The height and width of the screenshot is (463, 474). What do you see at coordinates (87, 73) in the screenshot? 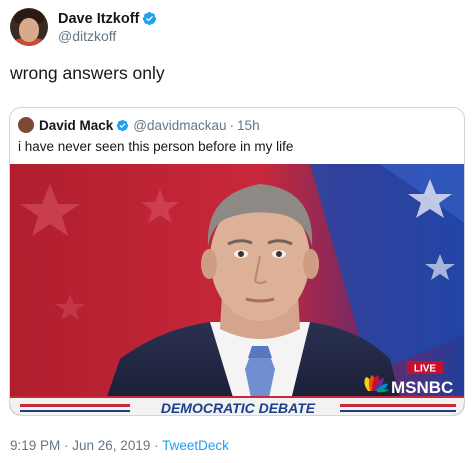
I see `tweet-text: wrong answers only` at bounding box center [87, 73].